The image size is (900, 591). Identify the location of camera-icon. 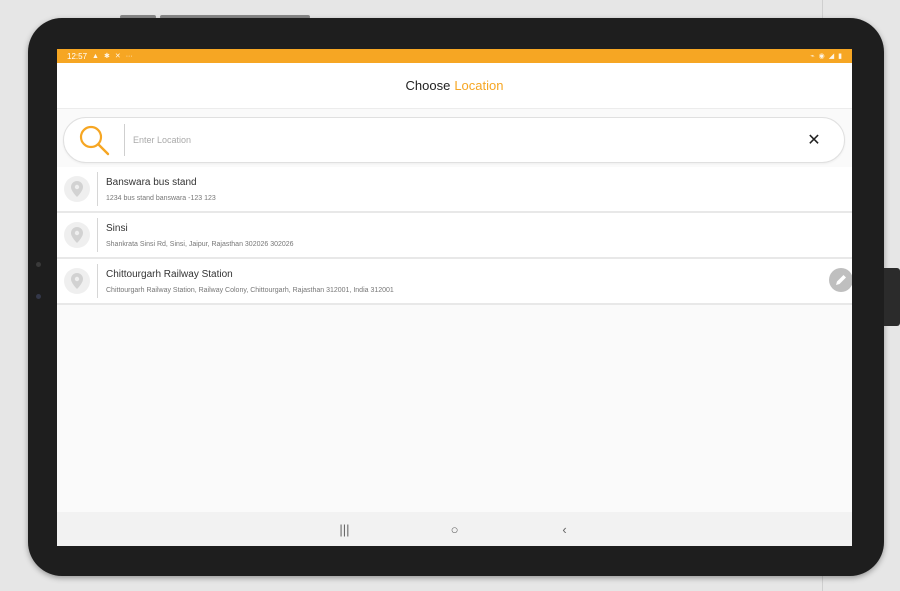
(38, 296).